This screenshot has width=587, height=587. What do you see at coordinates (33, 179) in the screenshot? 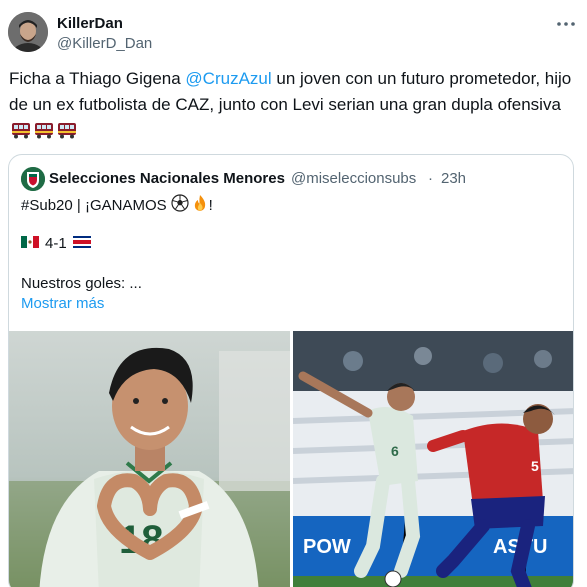
I see `quote-avatar` at bounding box center [33, 179].